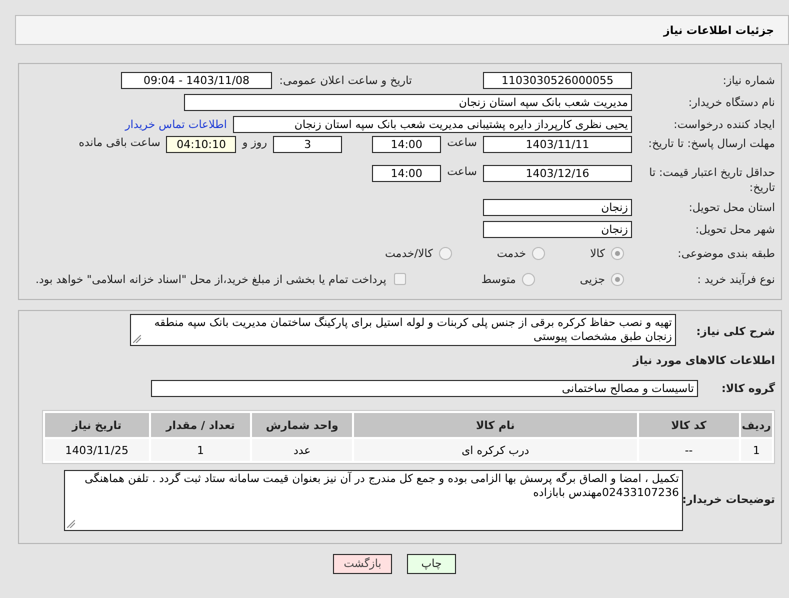 Image resolution: width=789 pixels, height=598 pixels. What do you see at coordinates (688, 450) in the screenshot?
I see `table-cell: --` at bounding box center [688, 450].